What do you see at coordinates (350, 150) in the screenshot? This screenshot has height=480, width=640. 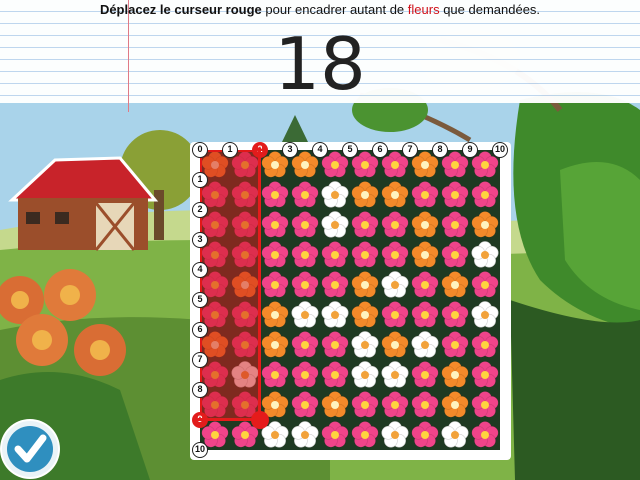 I see `column-label: 5` at bounding box center [350, 150].